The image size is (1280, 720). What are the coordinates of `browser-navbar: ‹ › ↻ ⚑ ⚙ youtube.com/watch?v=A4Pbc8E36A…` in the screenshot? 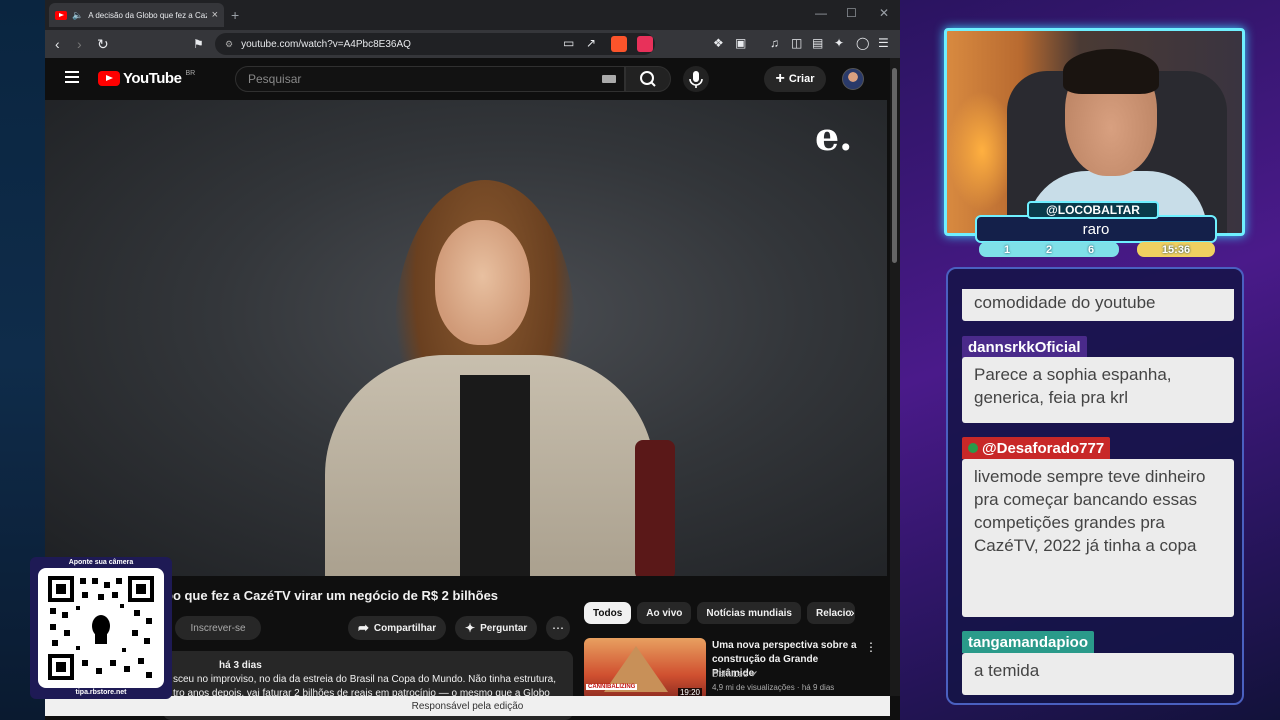 It's located at (472, 44).